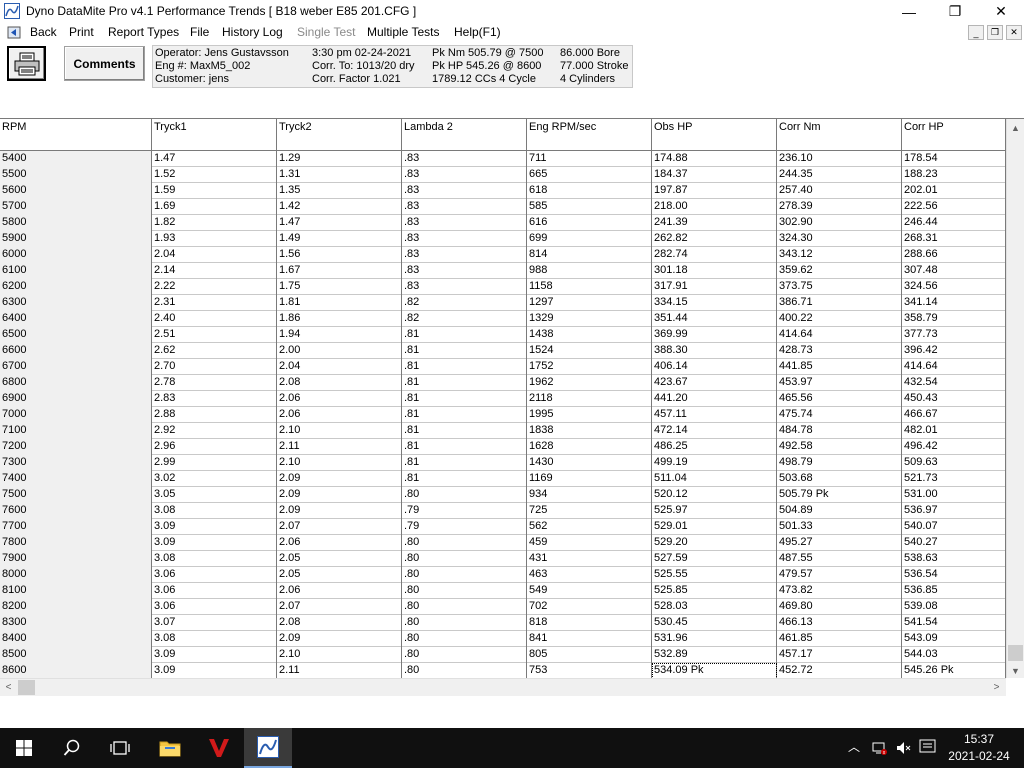  I want to click on table-cell: 2.99, so click(214, 463).